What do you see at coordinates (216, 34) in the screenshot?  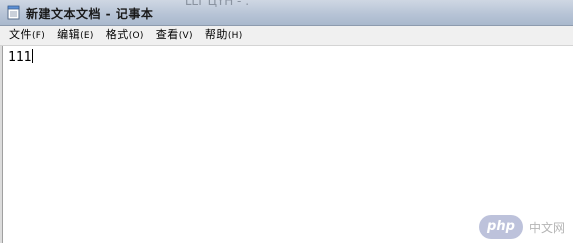 I see `menu-help-label: 帮助` at bounding box center [216, 34].